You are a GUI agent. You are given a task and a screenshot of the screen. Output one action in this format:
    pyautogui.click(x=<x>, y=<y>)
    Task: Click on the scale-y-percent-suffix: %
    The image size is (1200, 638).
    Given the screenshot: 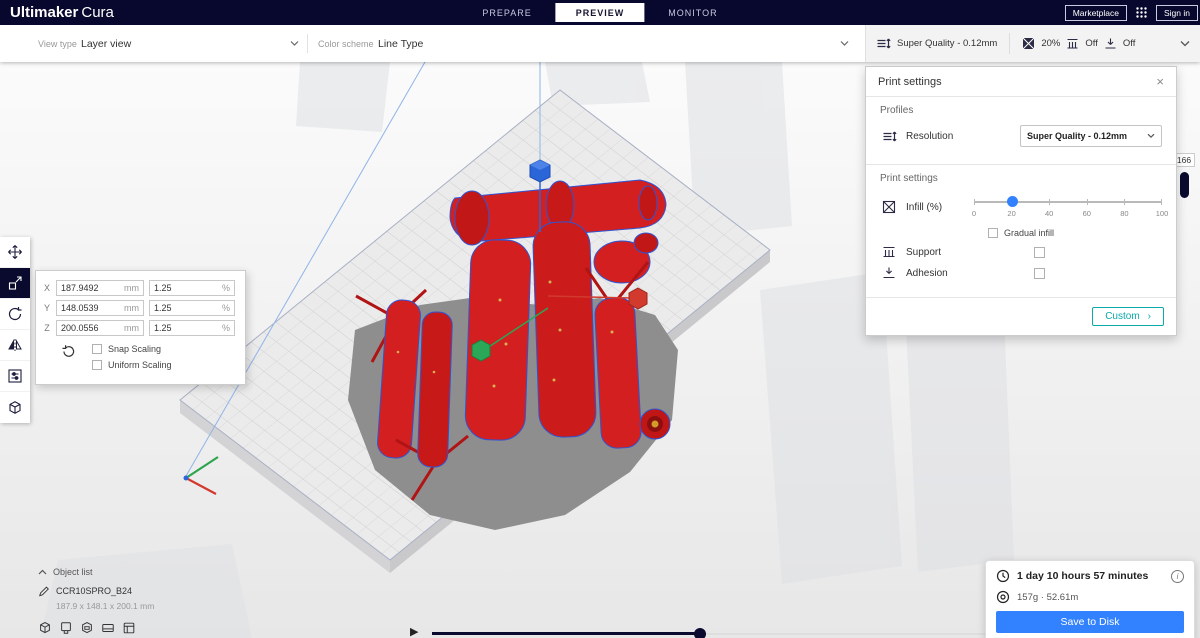 What is the action you would take?
    pyautogui.click(x=225, y=308)
    